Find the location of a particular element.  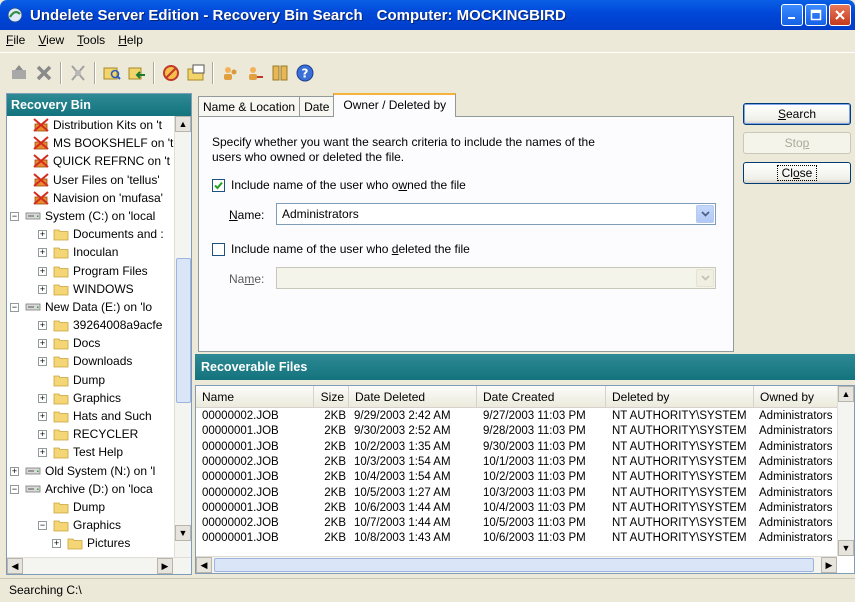

search-button: Search is located at coordinates (797, 114).